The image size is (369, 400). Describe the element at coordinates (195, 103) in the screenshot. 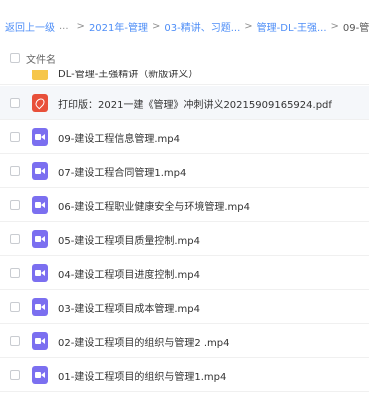

I see `file-name: 打印版：2021一建《管理》冲刺讲义20215909165924.pdf` at that location.